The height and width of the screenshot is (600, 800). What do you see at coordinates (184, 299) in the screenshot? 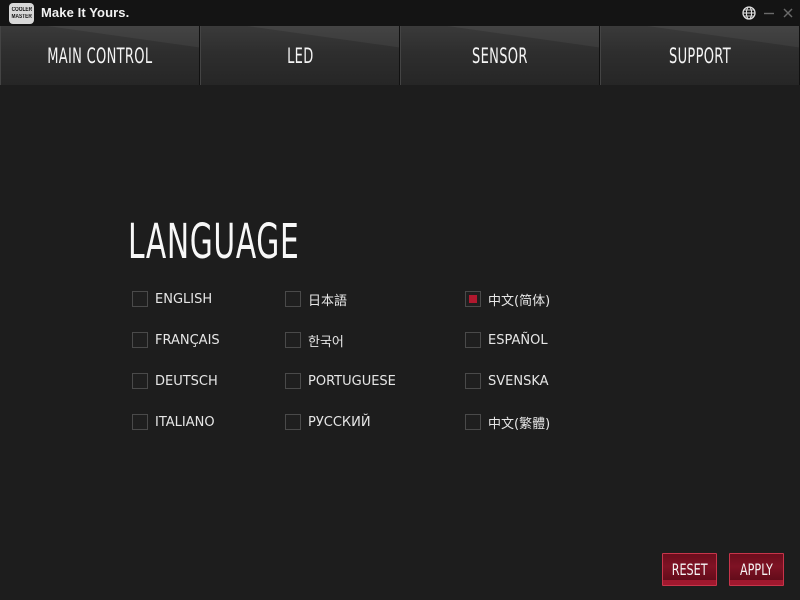
I see `option-label: ENGLISH` at bounding box center [184, 299].